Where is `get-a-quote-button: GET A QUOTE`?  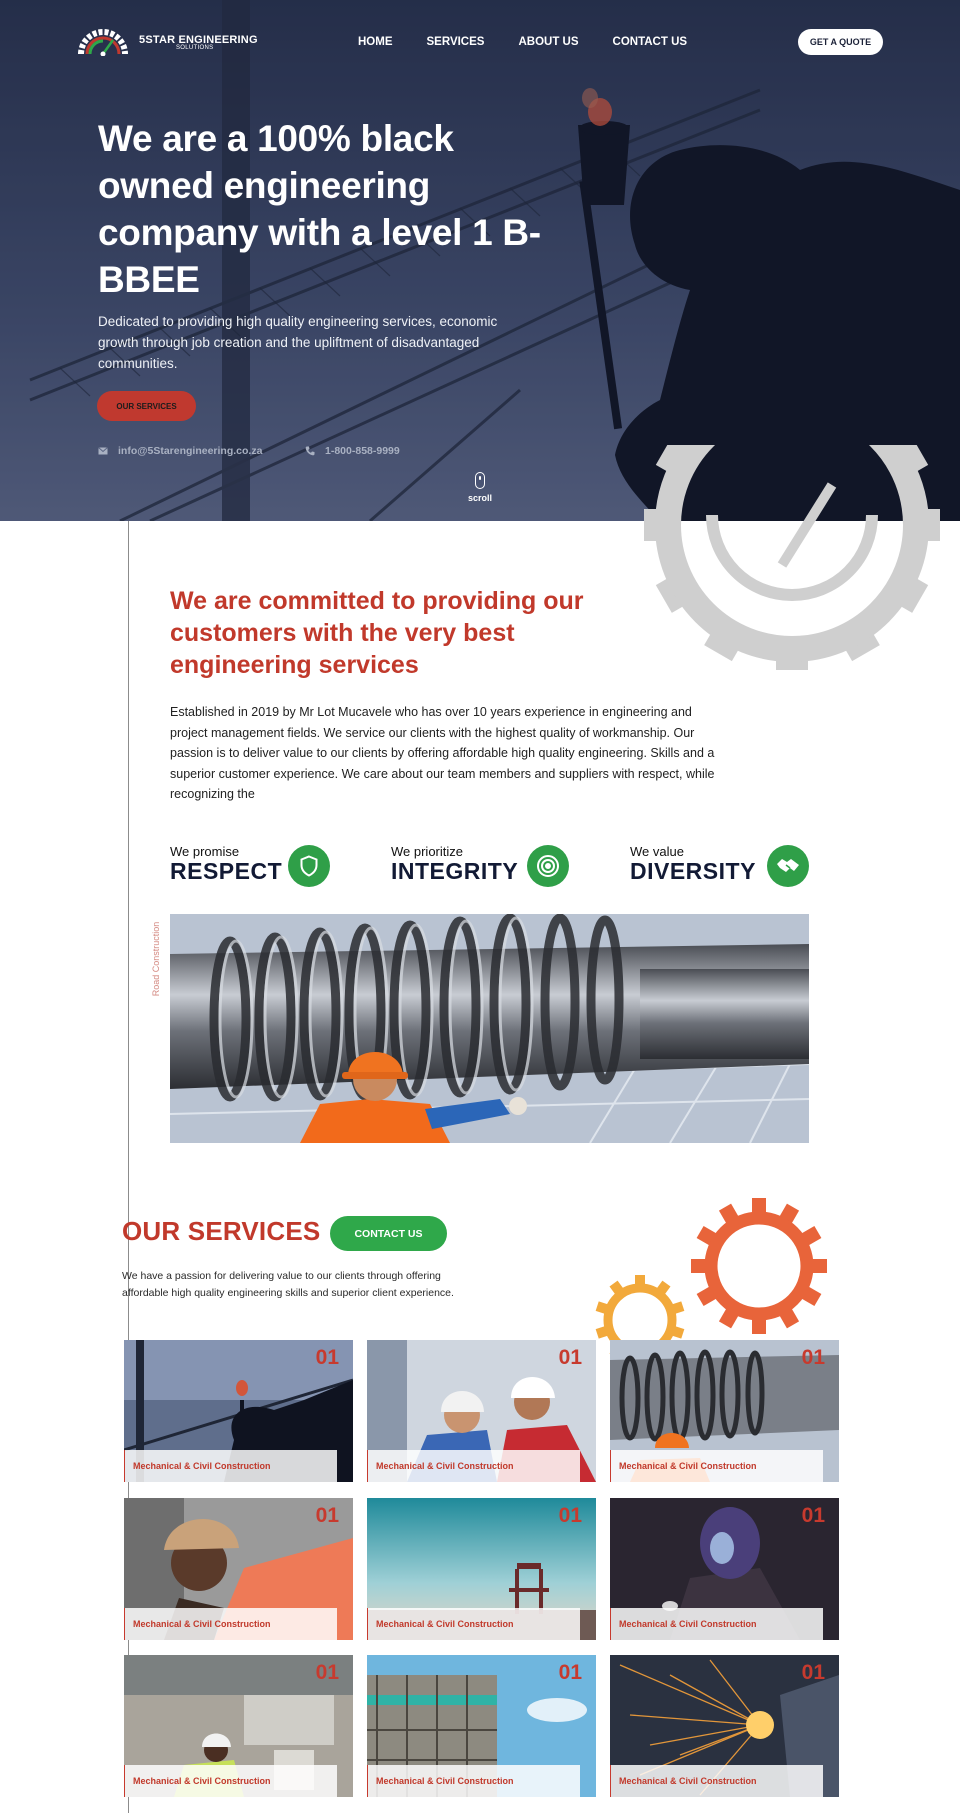
get-a-quote-button: GET A QUOTE is located at coordinates (840, 42).